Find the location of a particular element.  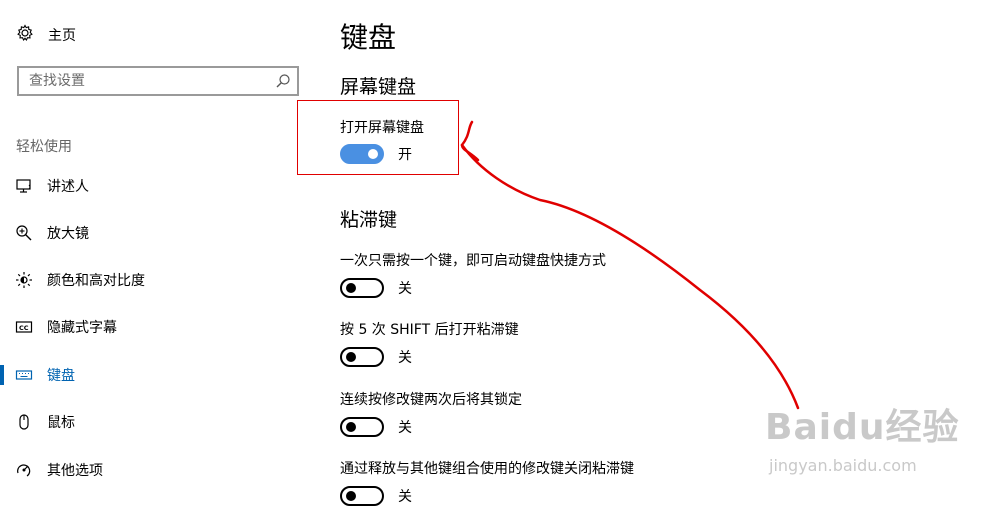

narrator-icon is located at coordinates (24, 186).